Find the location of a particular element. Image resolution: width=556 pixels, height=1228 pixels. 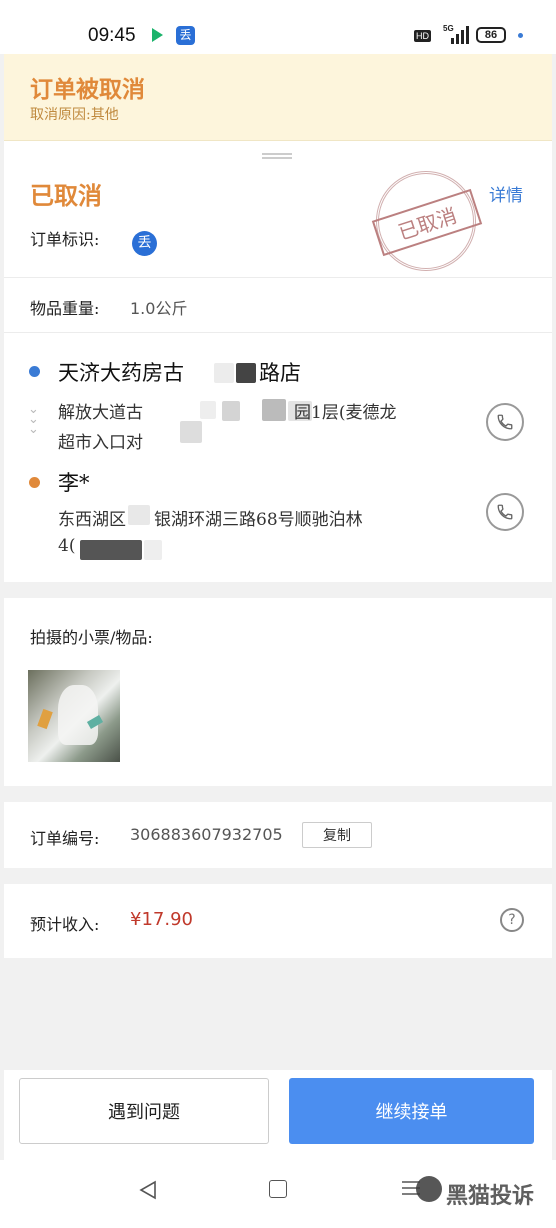

cancel-reason: 取消原因:其他 is located at coordinates (74, 115).